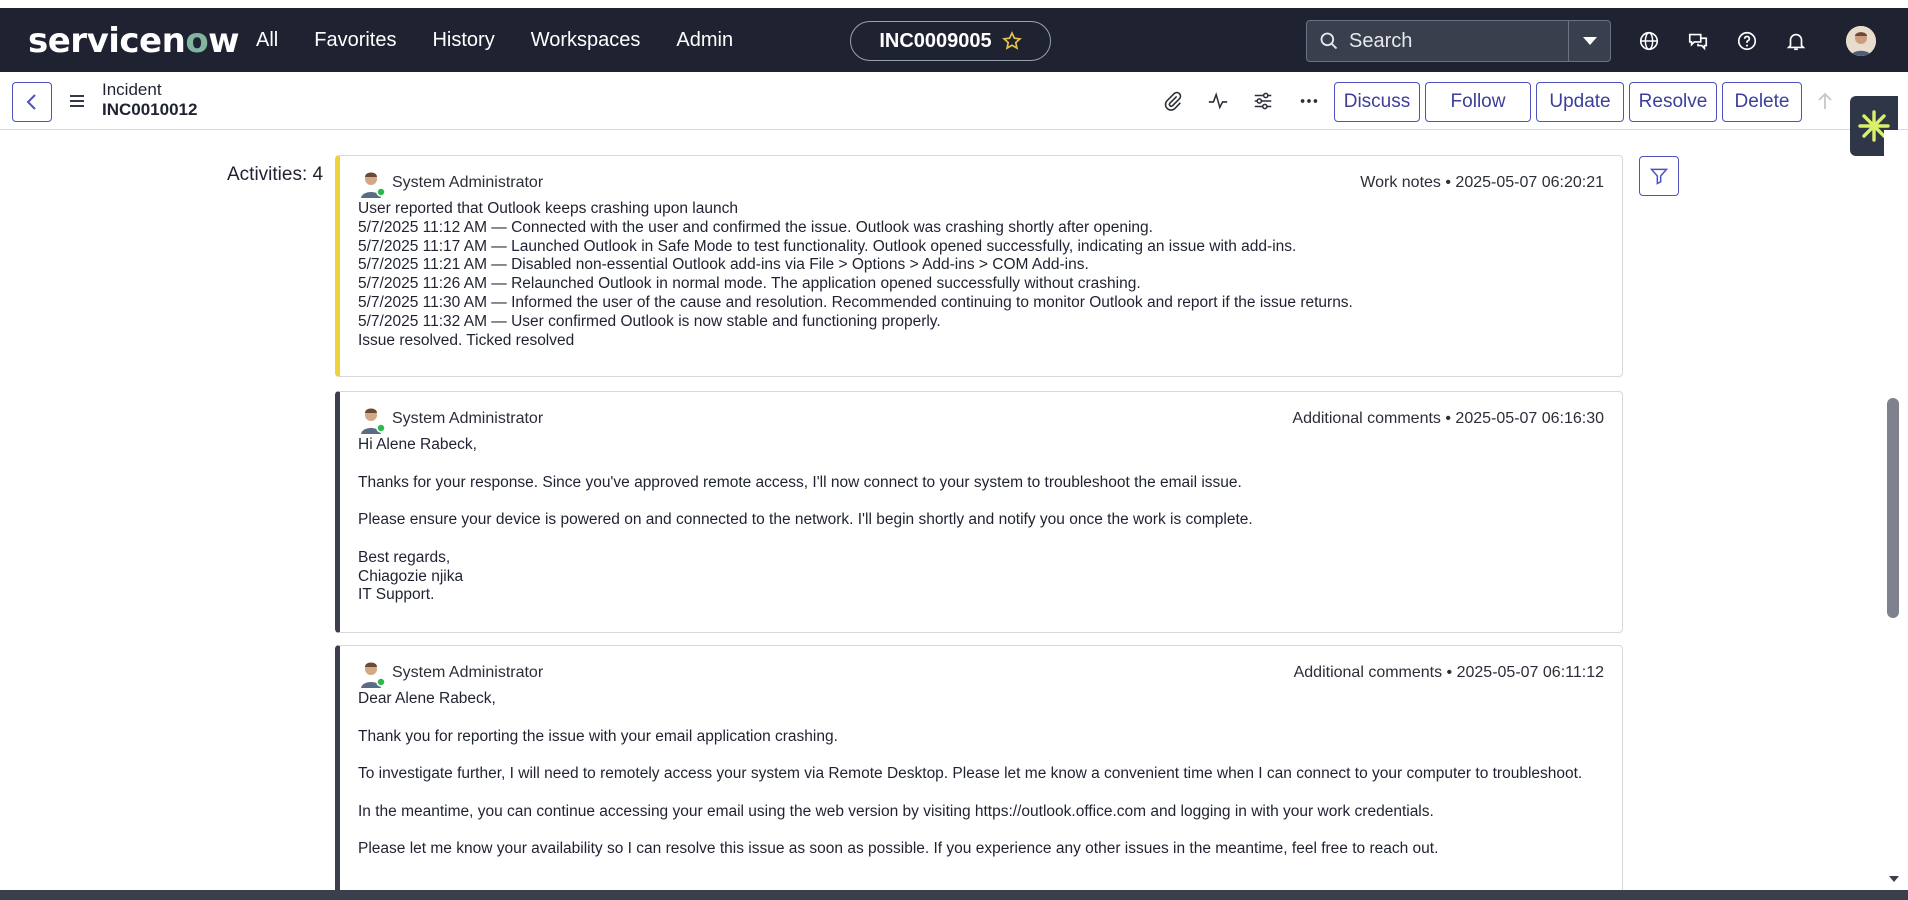  Describe the element at coordinates (586, 40) in the screenshot. I see `nav-workspaces: Workspaces` at that location.